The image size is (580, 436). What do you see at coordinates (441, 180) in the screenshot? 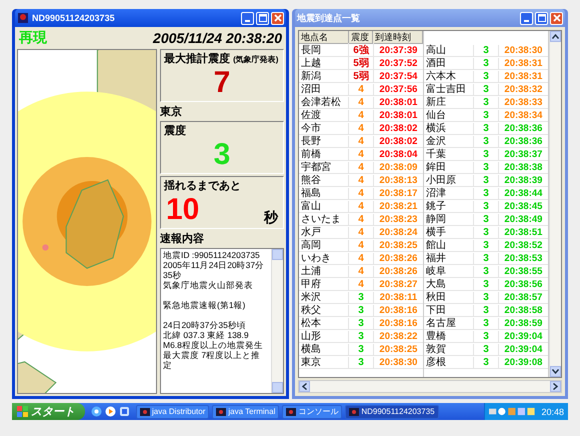
I see `place-name-cell-text: 小田原` at bounding box center [441, 180].